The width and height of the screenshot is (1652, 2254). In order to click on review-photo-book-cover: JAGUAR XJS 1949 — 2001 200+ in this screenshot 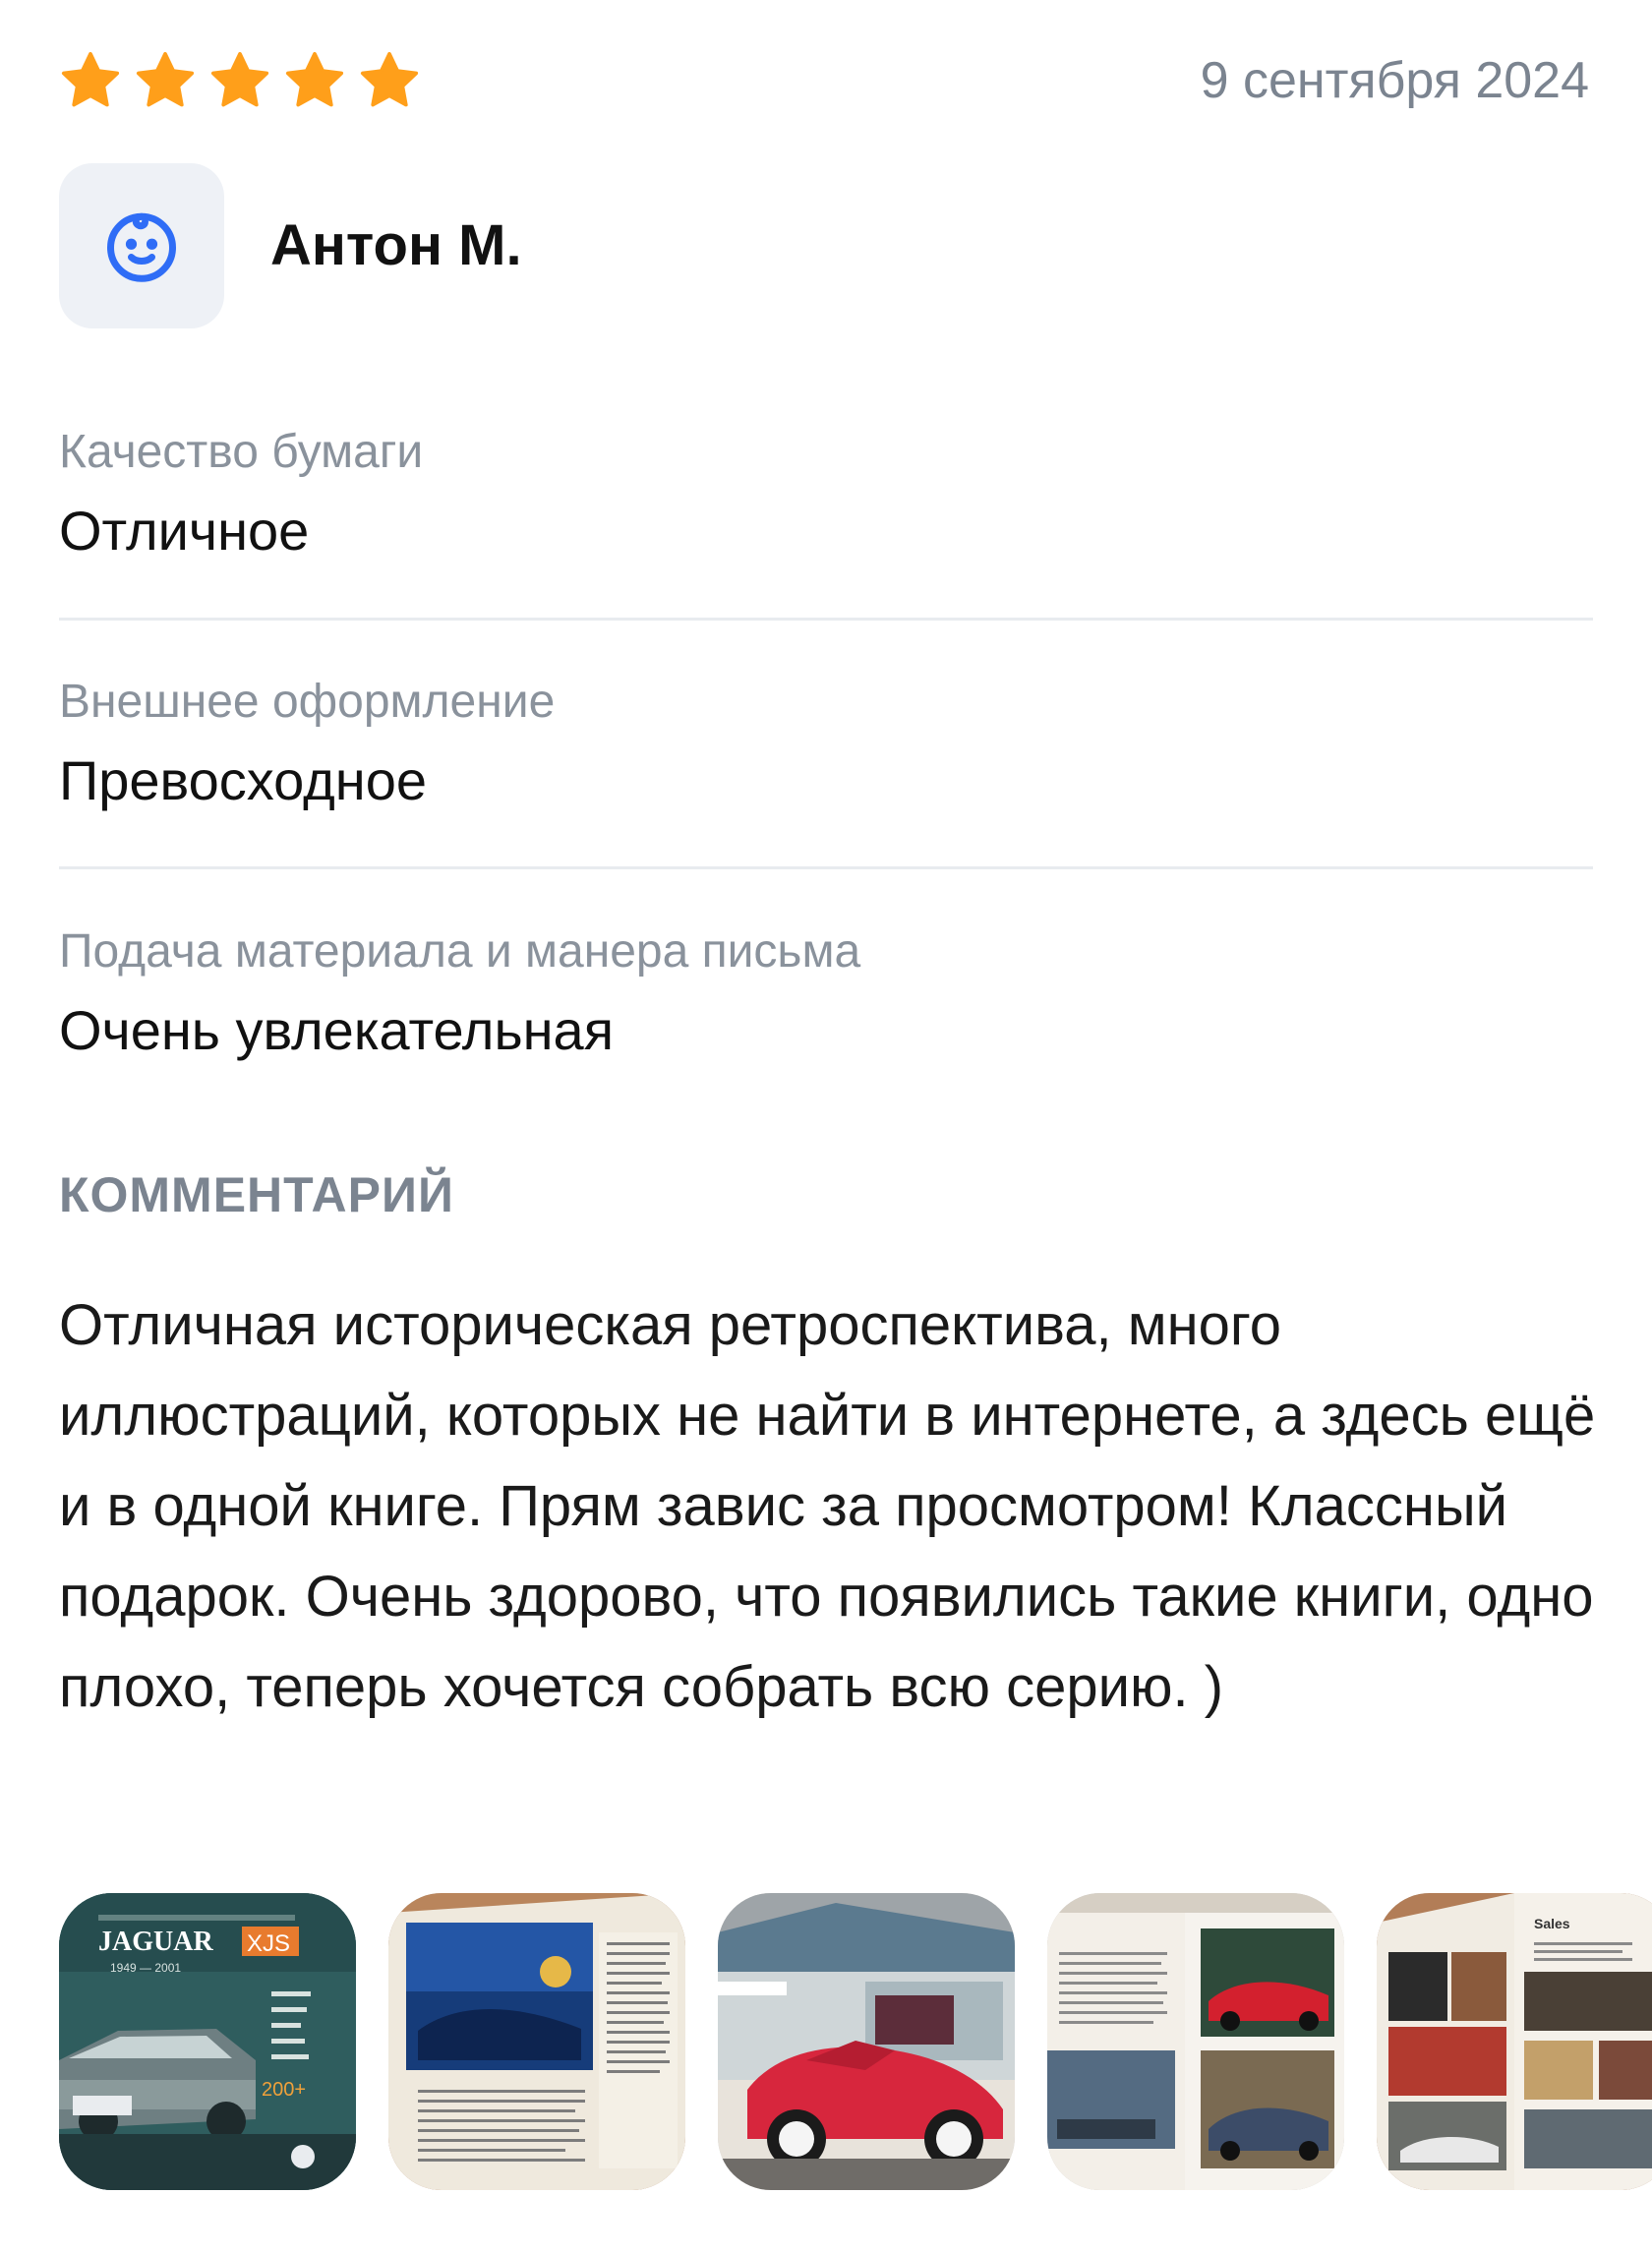, I will do `click(207, 2042)`.